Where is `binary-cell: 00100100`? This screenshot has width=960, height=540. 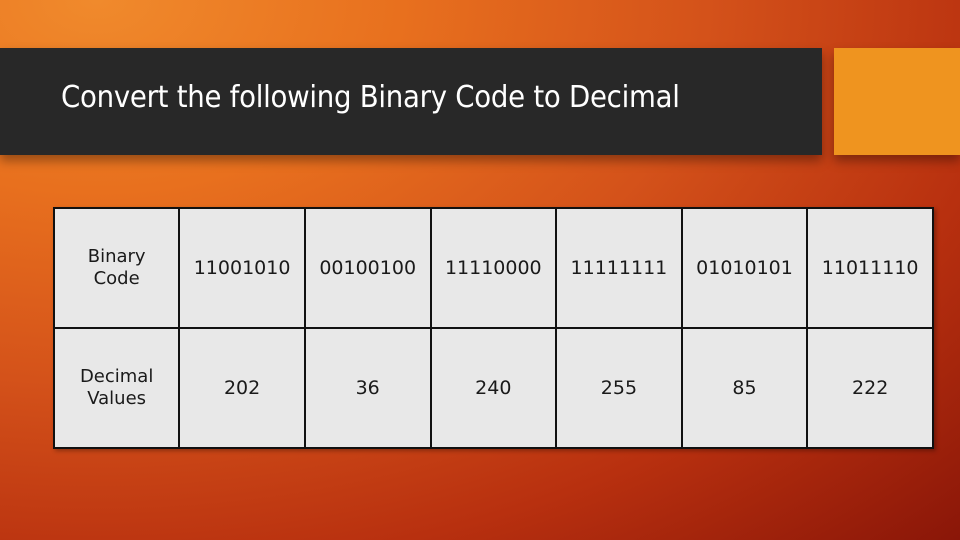 binary-cell: 00100100 is located at coordinates (367, 268).